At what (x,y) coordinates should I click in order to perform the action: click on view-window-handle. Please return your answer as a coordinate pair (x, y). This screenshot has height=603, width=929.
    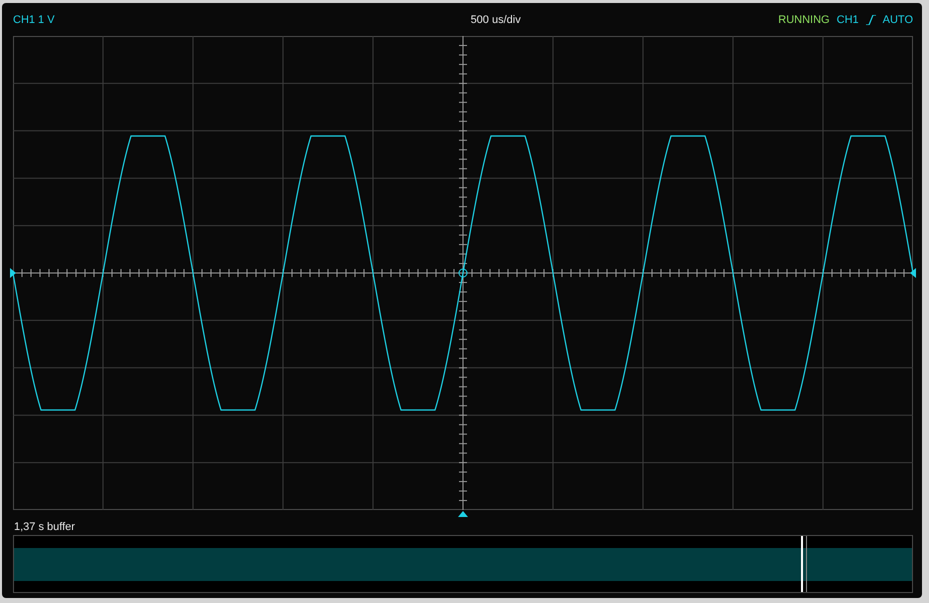
    Looking at the image, I should click on (804, 564).